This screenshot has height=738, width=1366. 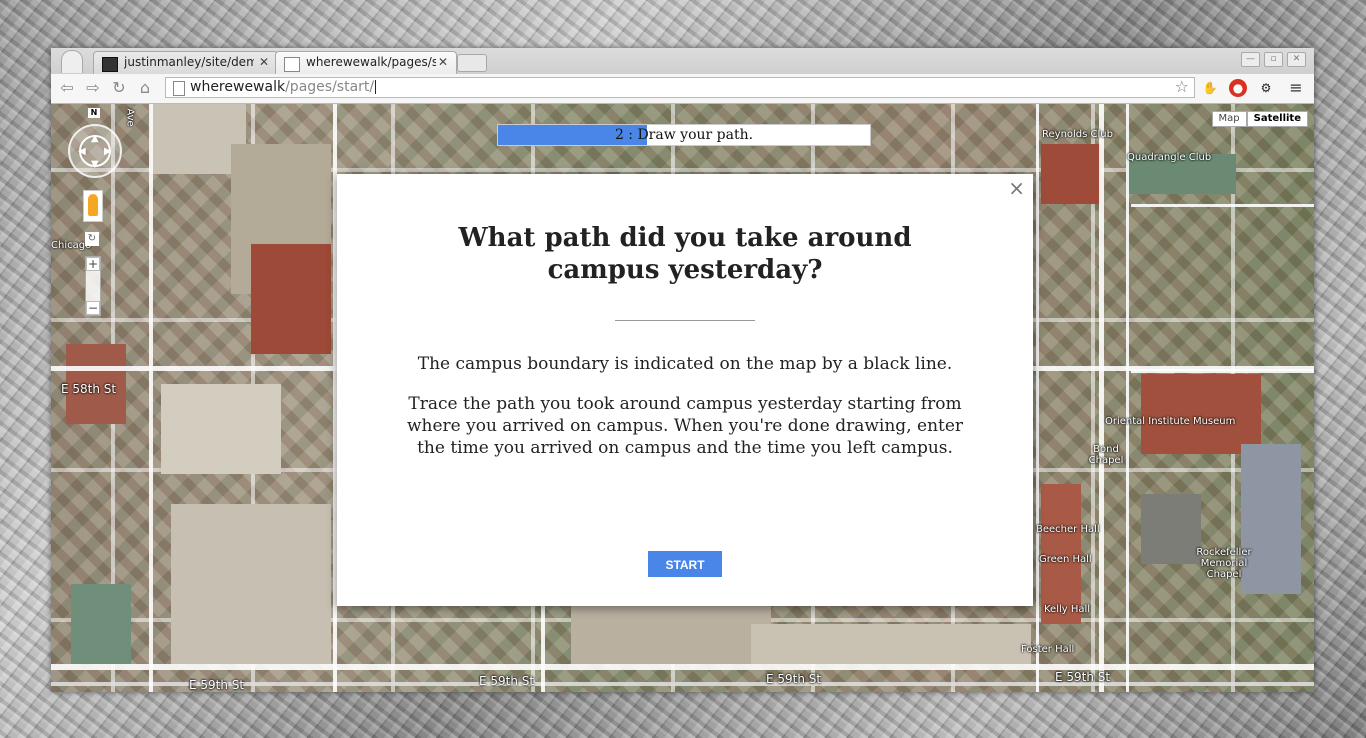 What do you see at coordinates (1065, 559) in the screenshot?
I see `place-label: Green Hall` at bounding box center [1065, 559].